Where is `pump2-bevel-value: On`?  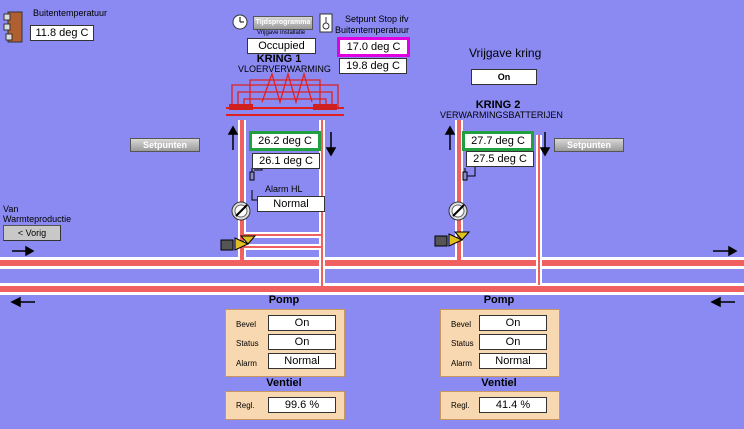 pump2-bevel-value: On is located at coordinates (513, 323).